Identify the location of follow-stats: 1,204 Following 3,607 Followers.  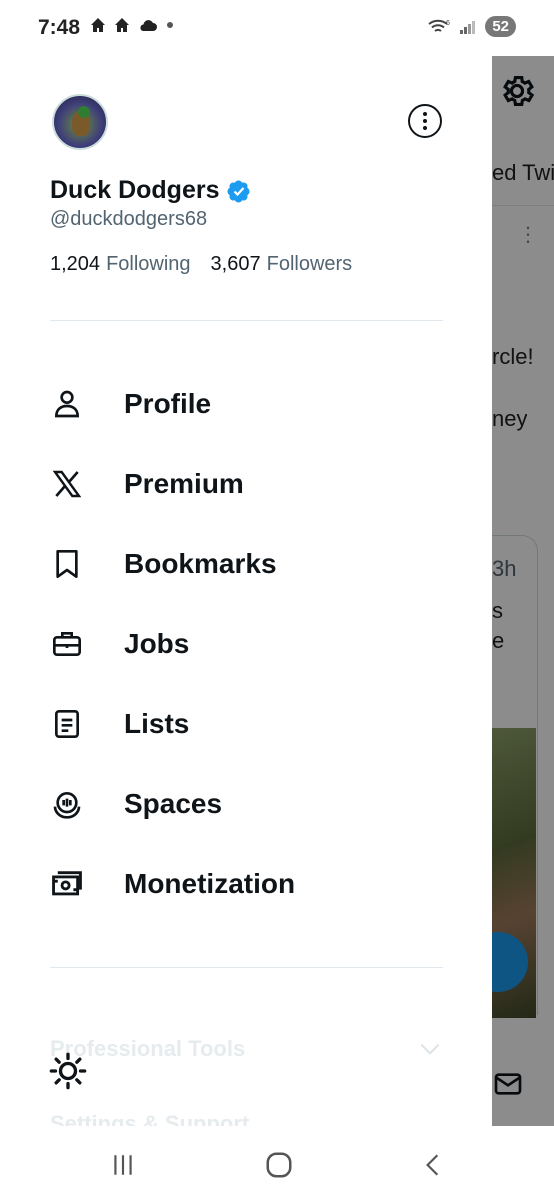
(201, 264).